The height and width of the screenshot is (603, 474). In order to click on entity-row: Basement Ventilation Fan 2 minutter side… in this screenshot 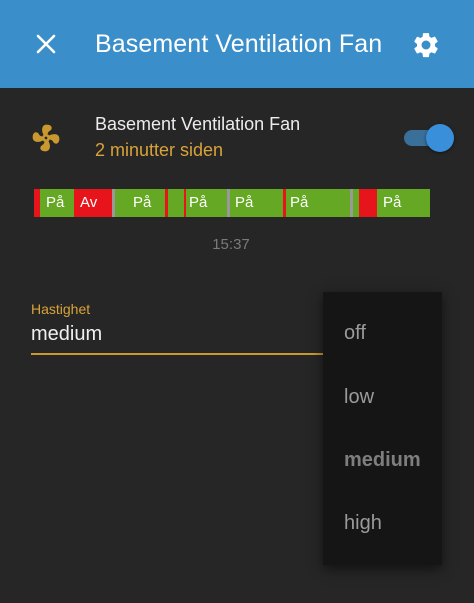, I will do `click(237, 138)`.